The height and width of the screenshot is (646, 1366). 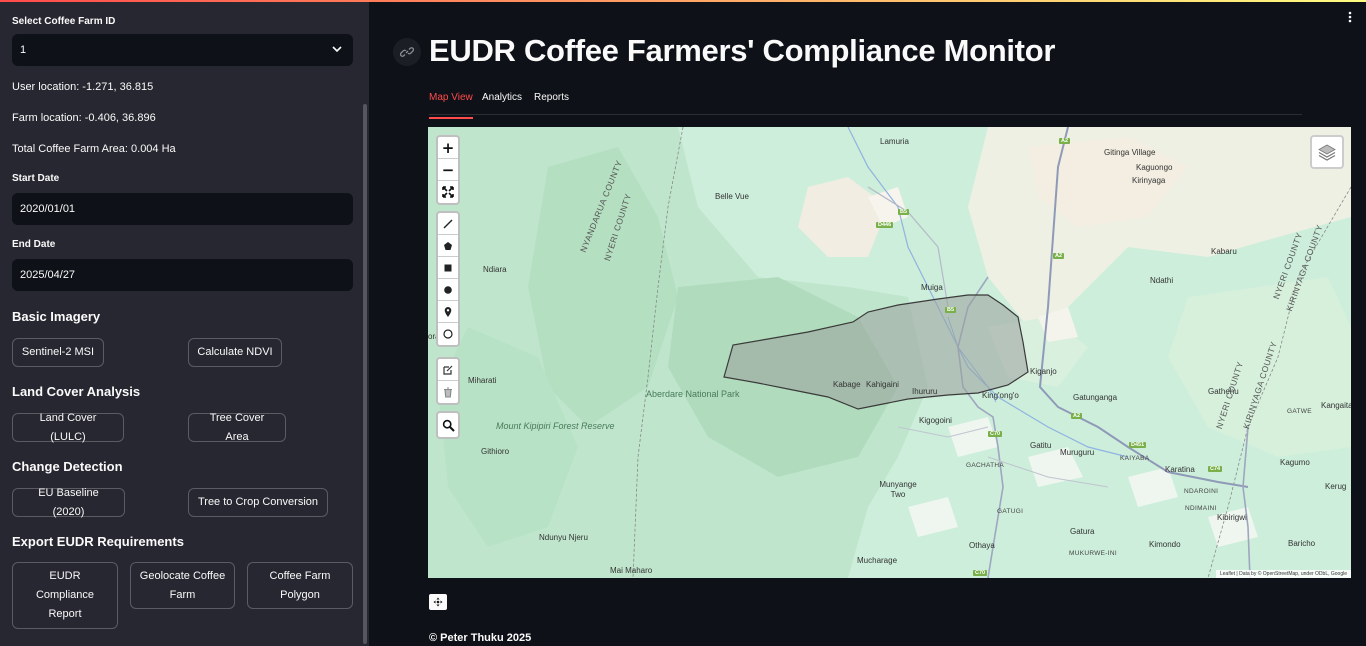 I want to click on end-date-input: 2025/04/27, so click(x=182, y=275).